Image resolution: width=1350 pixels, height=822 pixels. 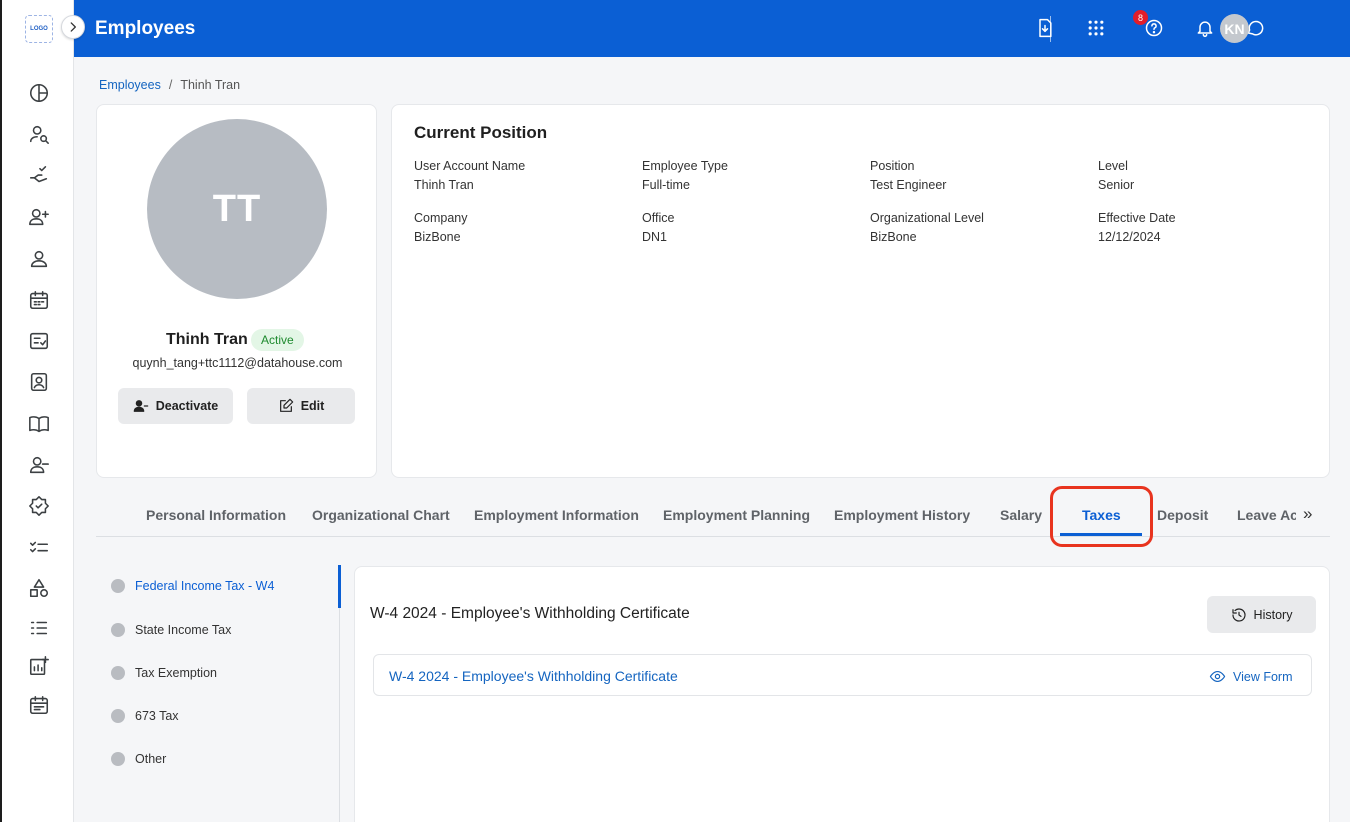 What do you see at coordinates (205, 586) in the screenshot?
I see `tax-item-label: Federal Income Tax - W4` at bounding box center [205, 586].